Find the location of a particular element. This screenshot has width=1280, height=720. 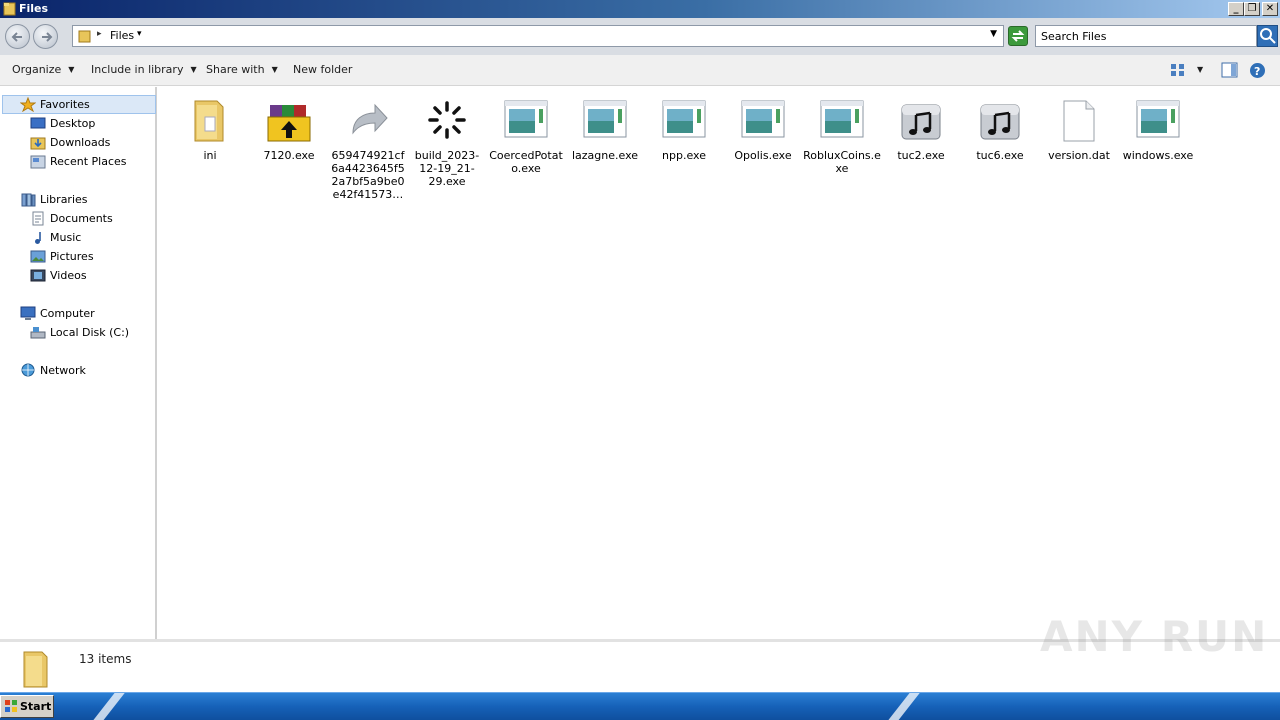

file-name: RobluxCoins.exe is located at coordinates (842, 162).